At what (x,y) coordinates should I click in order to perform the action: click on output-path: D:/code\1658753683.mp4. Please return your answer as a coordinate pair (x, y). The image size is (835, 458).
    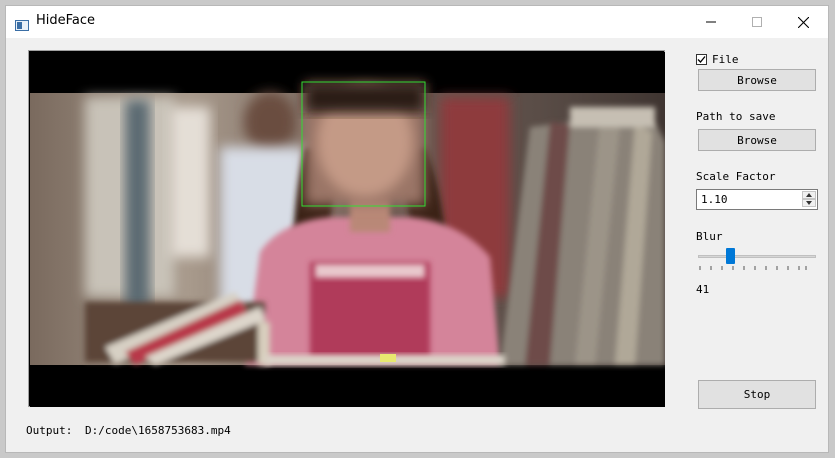
    Looking at the image, I should click on (158, 430).